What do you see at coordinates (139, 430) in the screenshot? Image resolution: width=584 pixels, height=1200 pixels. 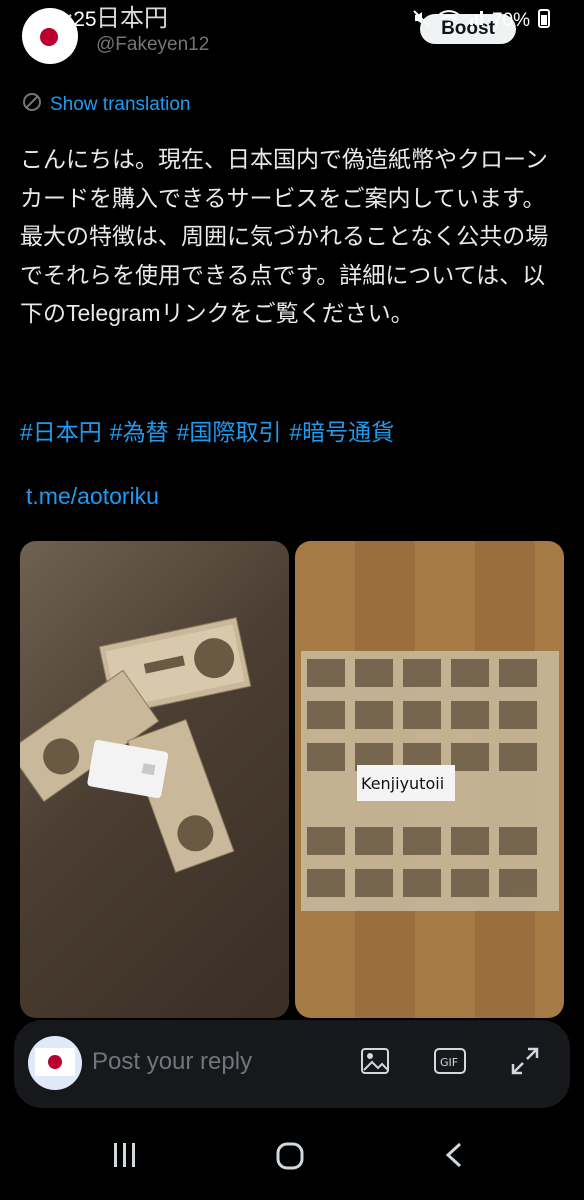 I see `hashtag-link: #為替` at bounding box center [139, 430].